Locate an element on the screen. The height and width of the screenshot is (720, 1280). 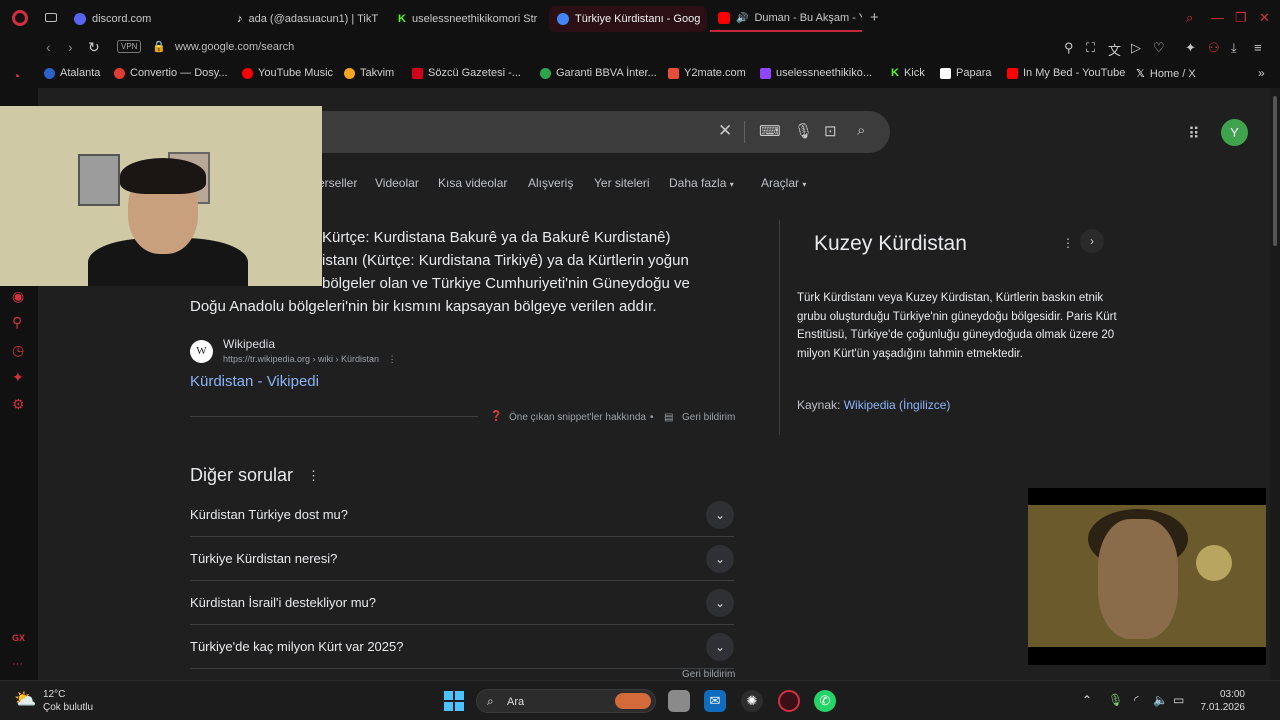
tab-discord: discord.com is located at coordinates (146, 19).